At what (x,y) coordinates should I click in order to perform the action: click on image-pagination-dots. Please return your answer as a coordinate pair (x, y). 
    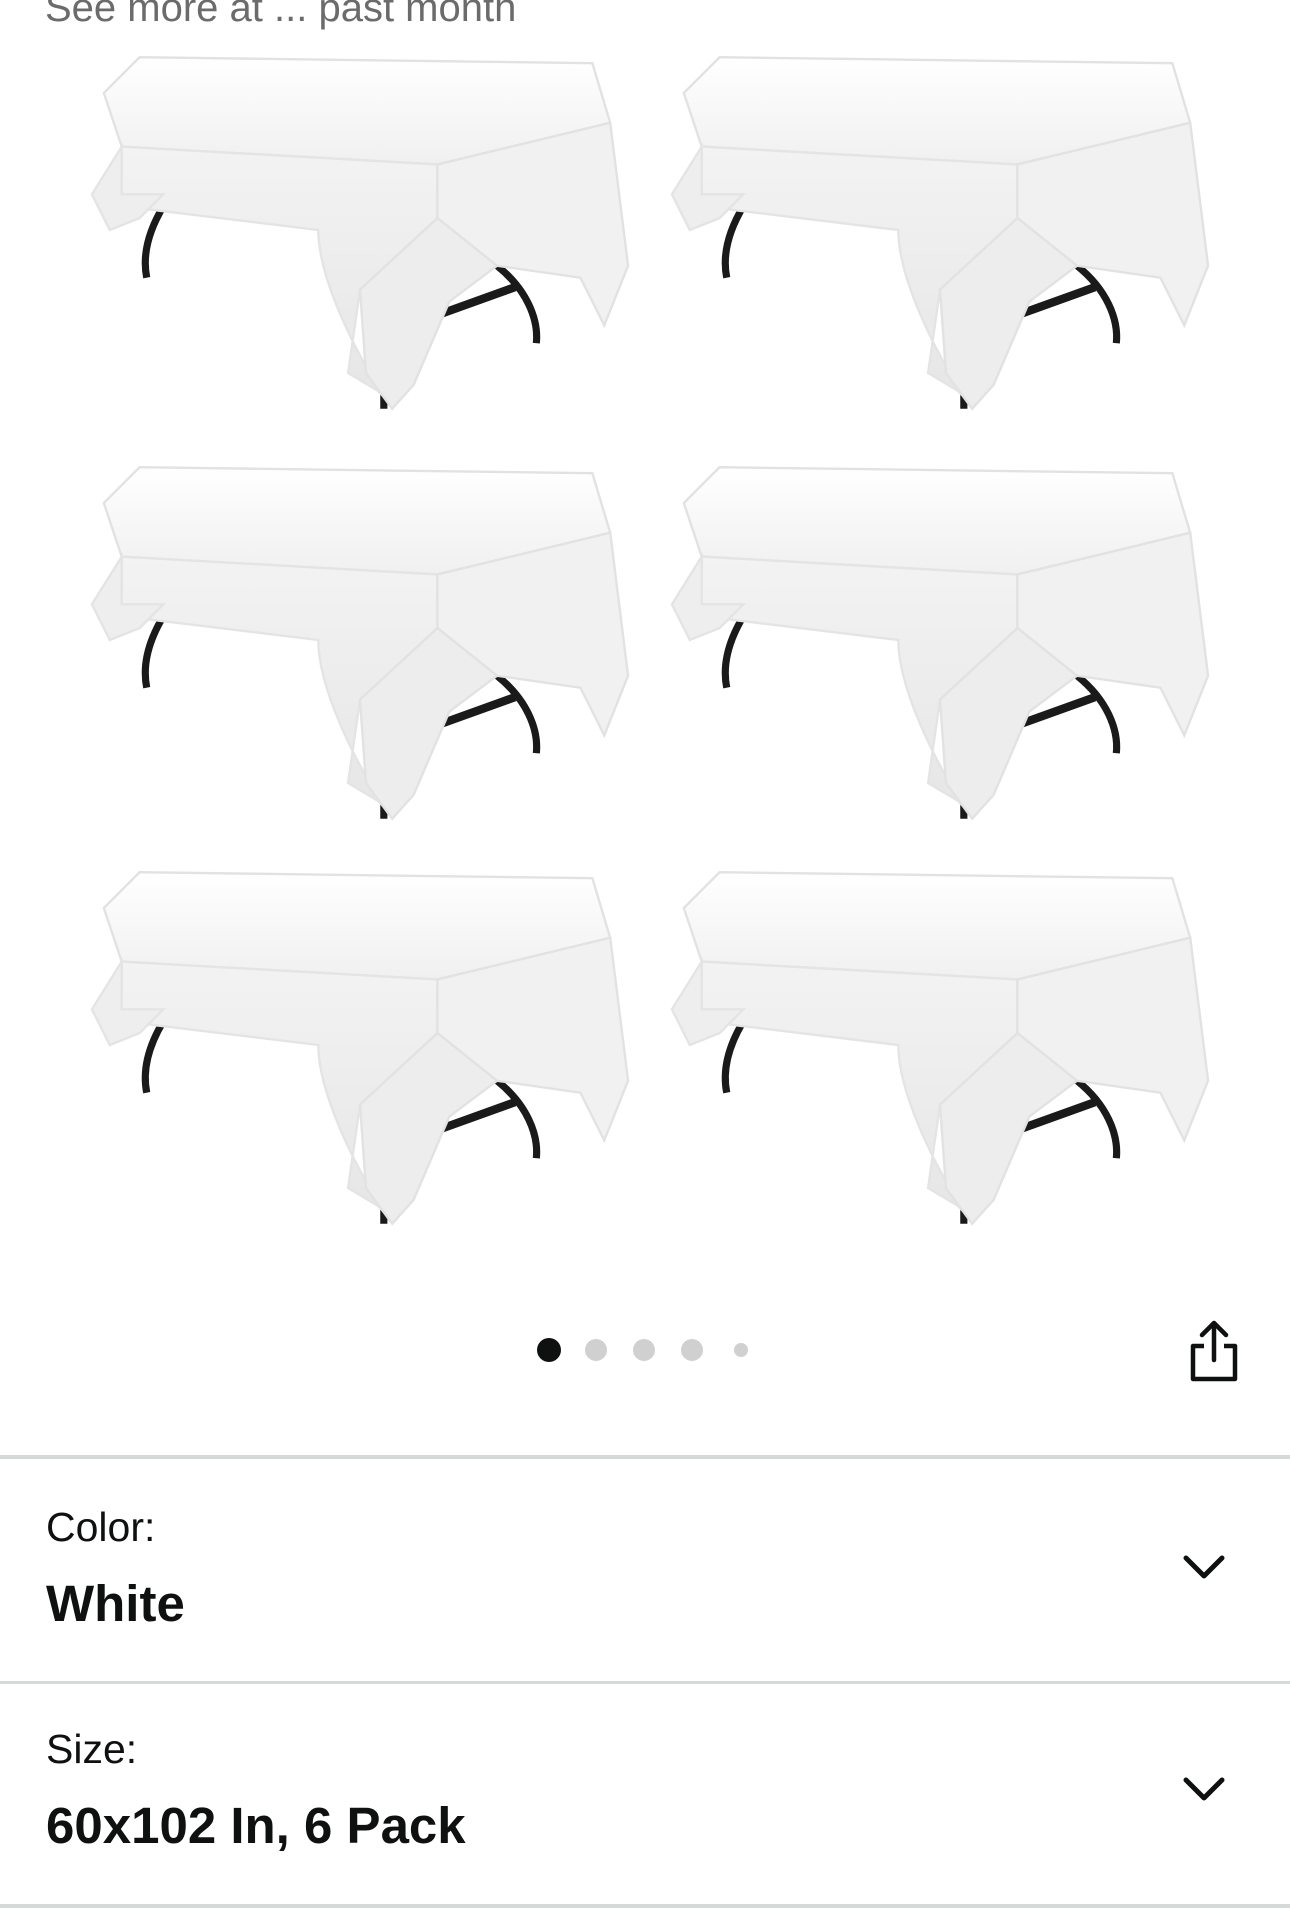
    Looking at the image, I should click on (645, 1351).